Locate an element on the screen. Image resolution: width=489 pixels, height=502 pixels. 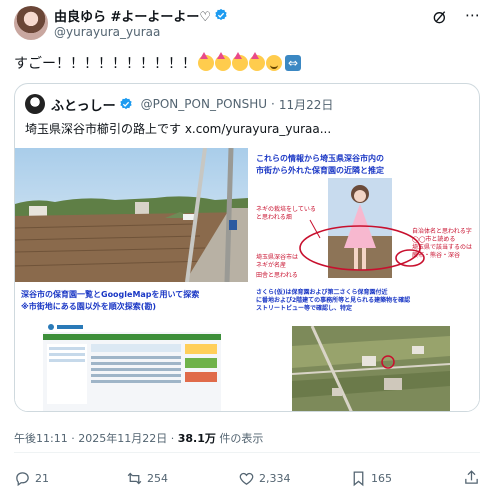
author-avatar is located at coordinates (31, 23).